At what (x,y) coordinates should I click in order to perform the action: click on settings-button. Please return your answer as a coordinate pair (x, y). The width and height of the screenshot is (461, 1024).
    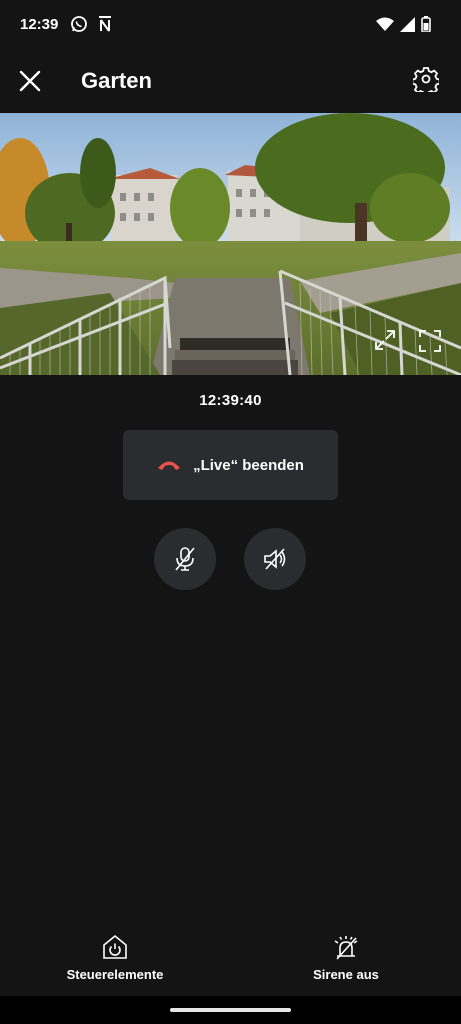
    Looking at the image, I should click on (427, 81).